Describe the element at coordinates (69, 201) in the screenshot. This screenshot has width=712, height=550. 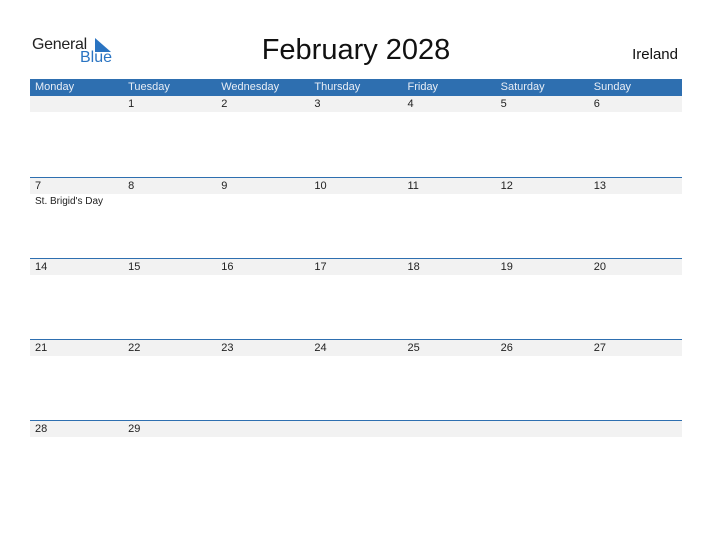
I see `holiday-event: St. Brigid's Day` at that location.